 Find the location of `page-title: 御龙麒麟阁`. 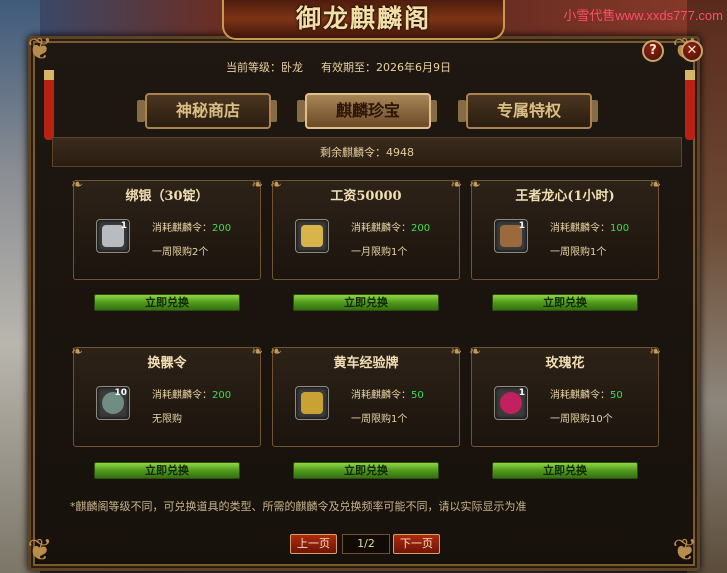

page-title: 御龙麒麟阁 is located at coordinates (363, 18).